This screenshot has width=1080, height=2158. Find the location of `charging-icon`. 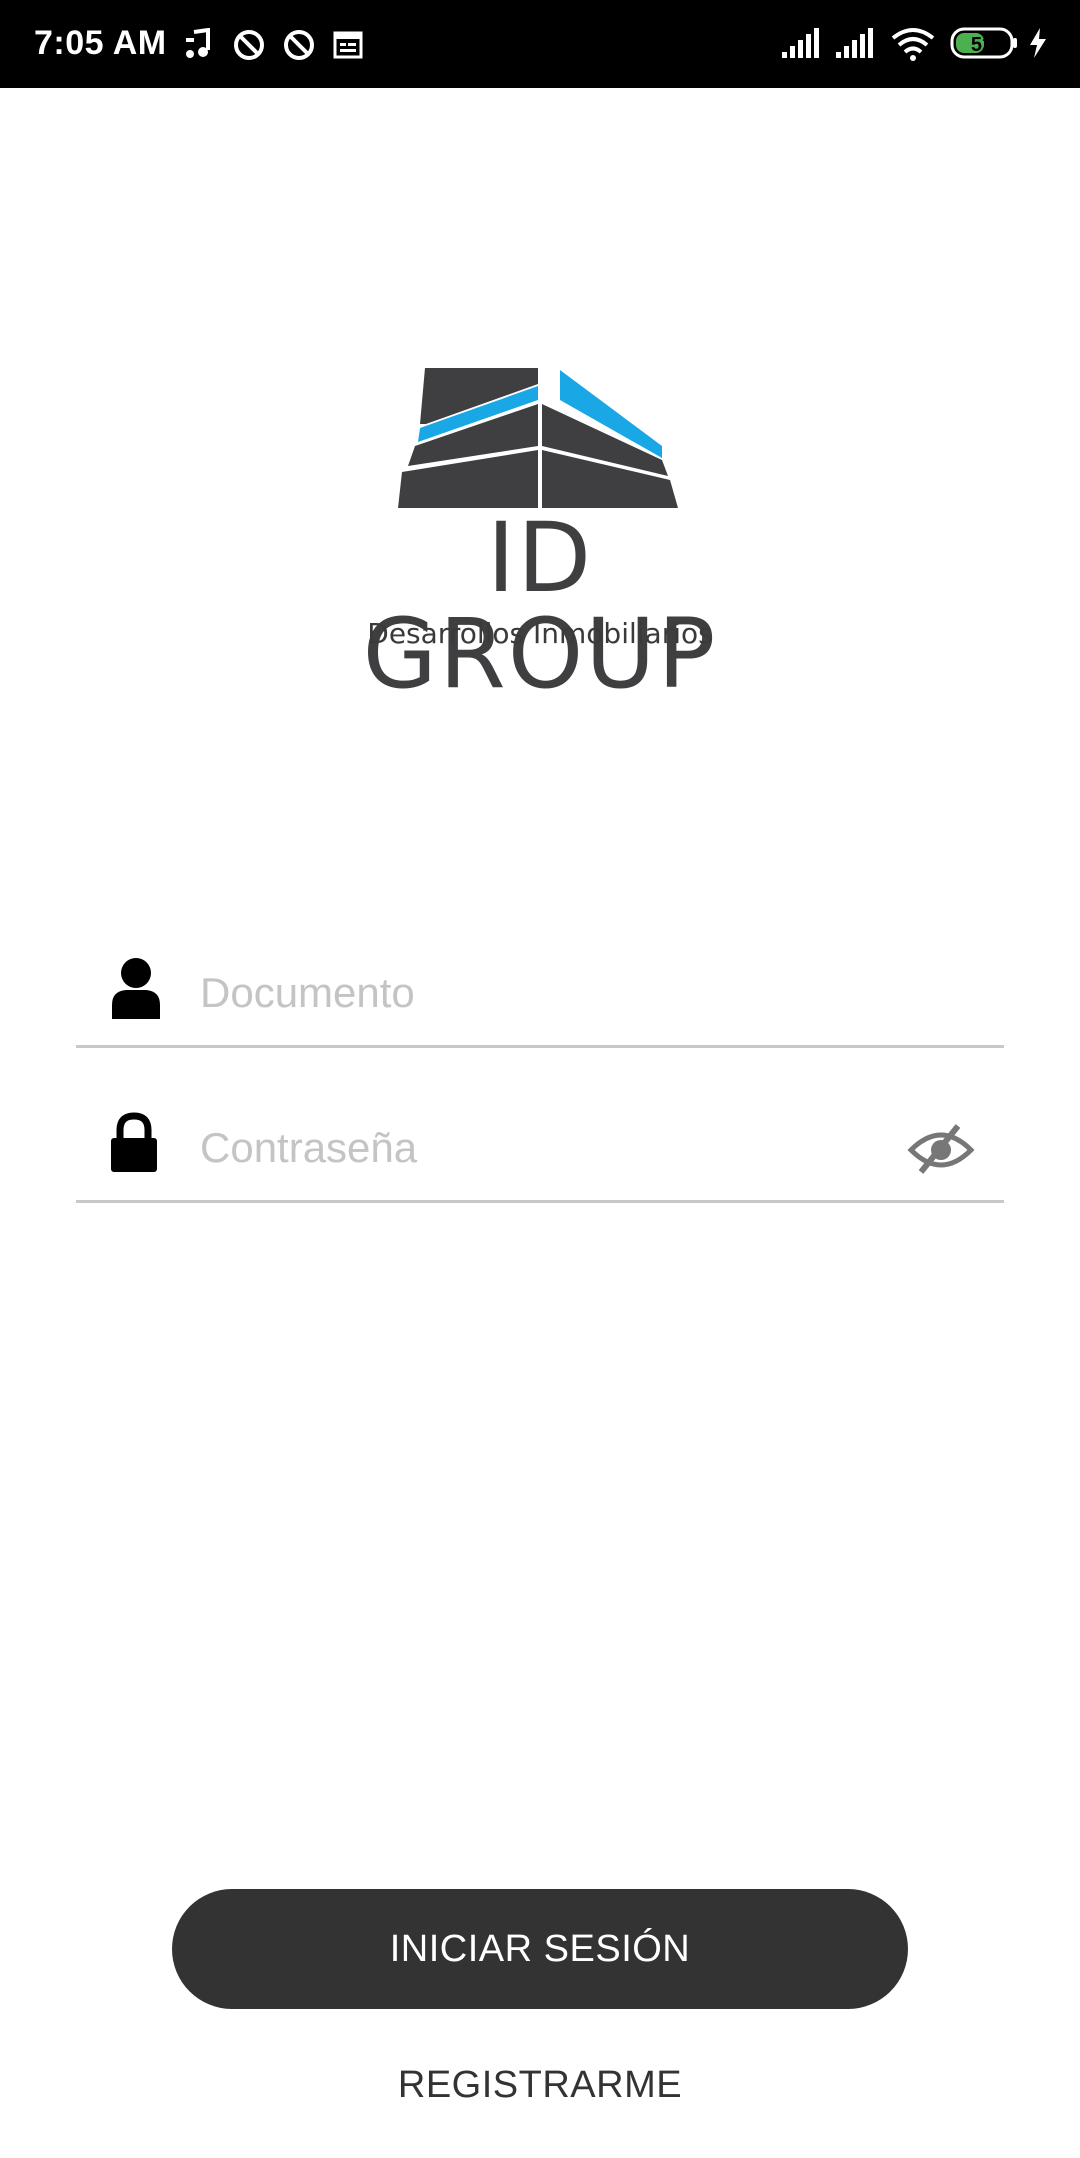

charging-icon is located at coordinates (1038, 43).